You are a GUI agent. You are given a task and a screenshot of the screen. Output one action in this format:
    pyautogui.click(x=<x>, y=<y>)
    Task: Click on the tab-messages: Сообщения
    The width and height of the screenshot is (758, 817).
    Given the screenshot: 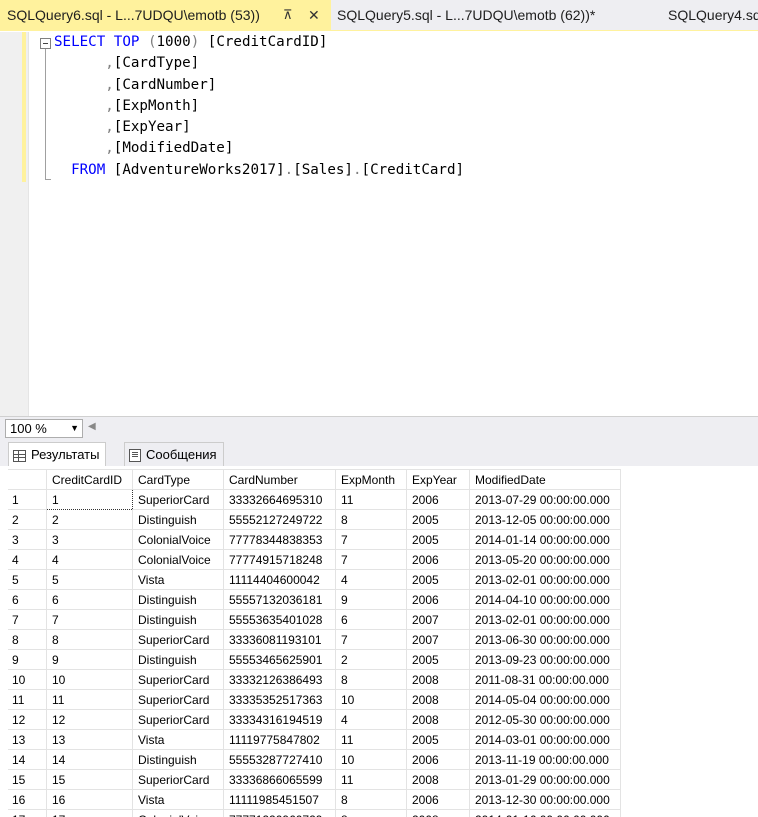 What is the action you would take?
    pyautogui.click(x=174, y=454)
    